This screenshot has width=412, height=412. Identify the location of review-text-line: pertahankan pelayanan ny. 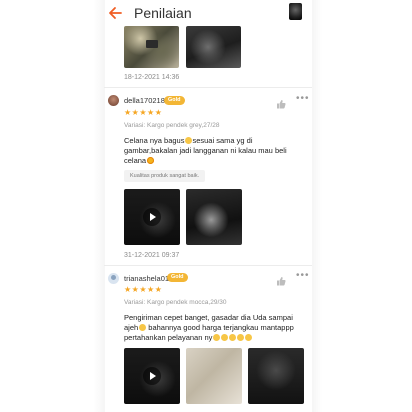
(168, 337).